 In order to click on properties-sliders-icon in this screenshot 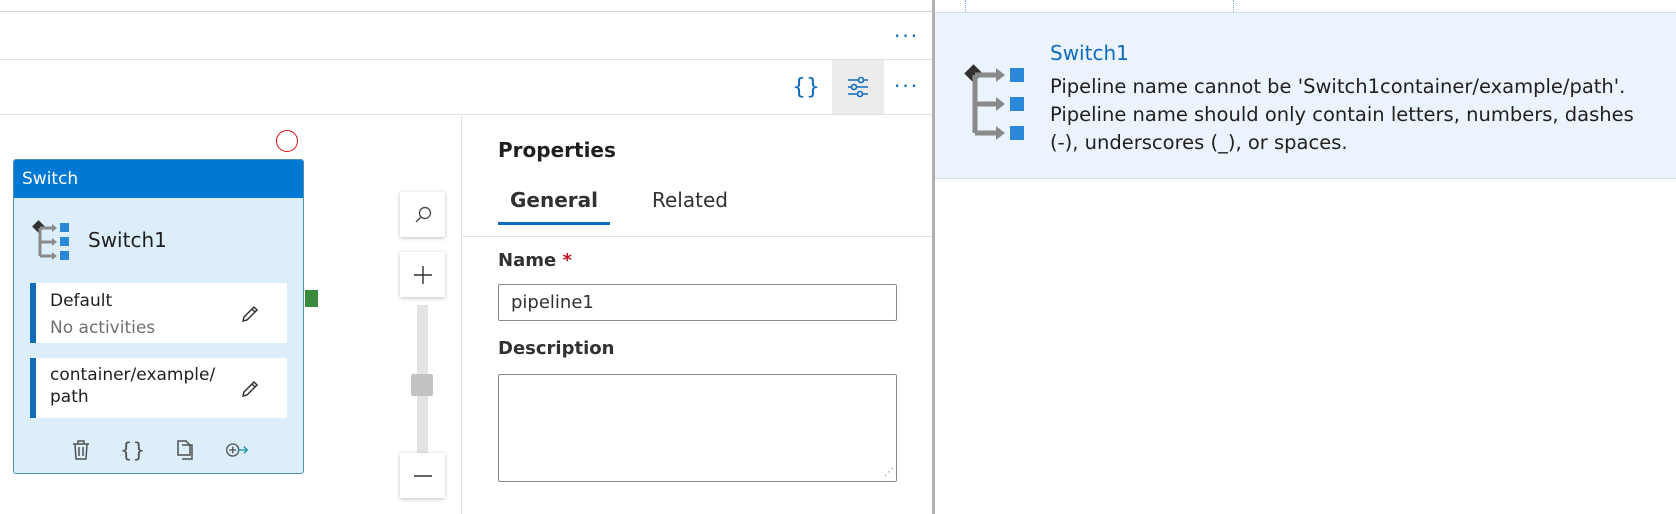, I will do `click(858, 87)`.